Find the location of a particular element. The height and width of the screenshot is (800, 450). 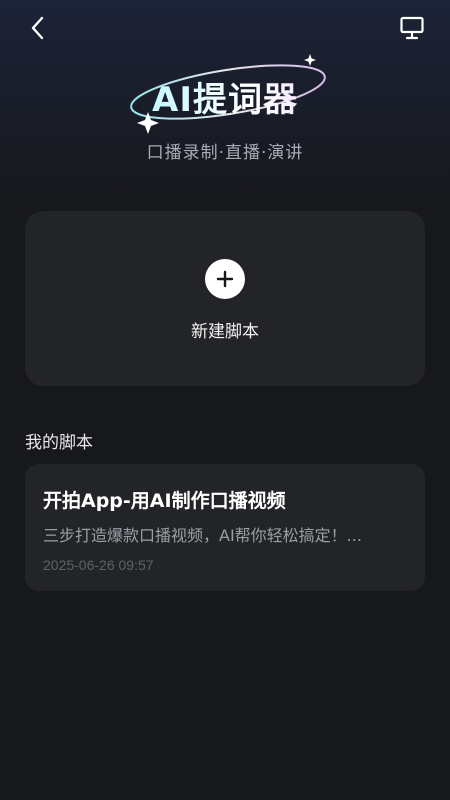

plus-icon is located at coordinates (225, 279).